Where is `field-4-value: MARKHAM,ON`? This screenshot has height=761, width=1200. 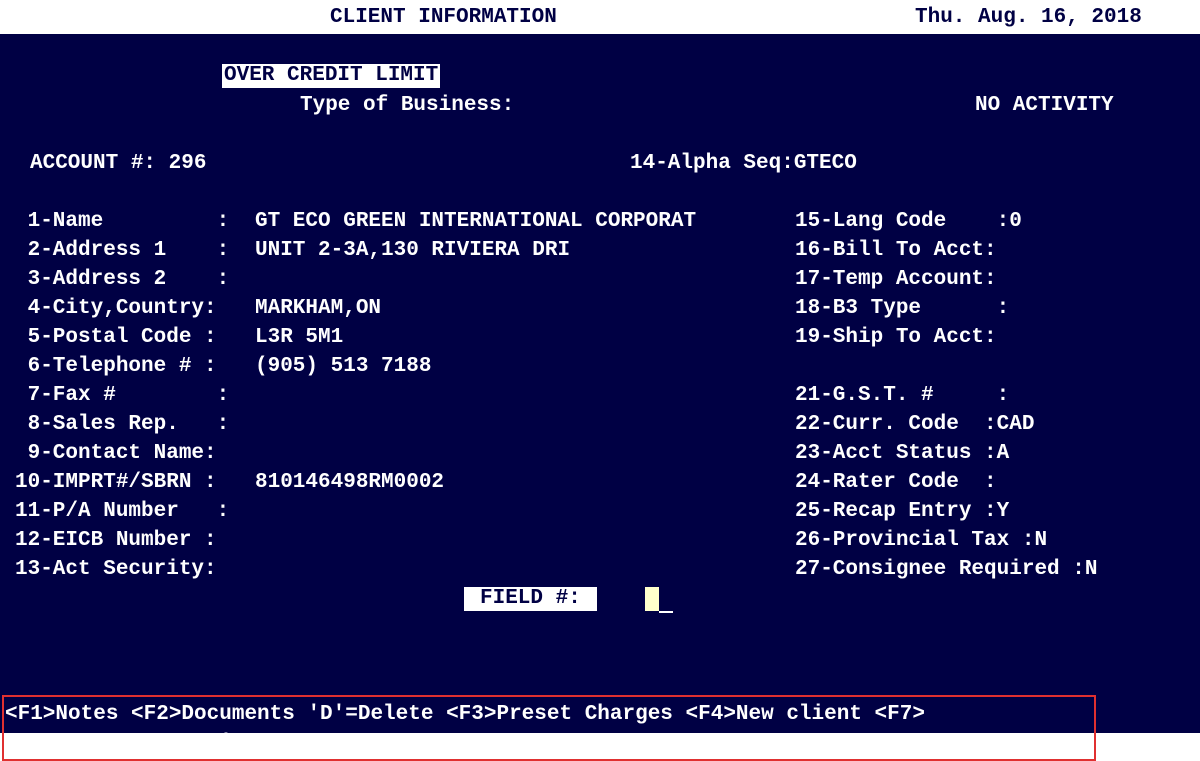
field-4-value: MARKHAM,ON is located at coordinates (318, 309).